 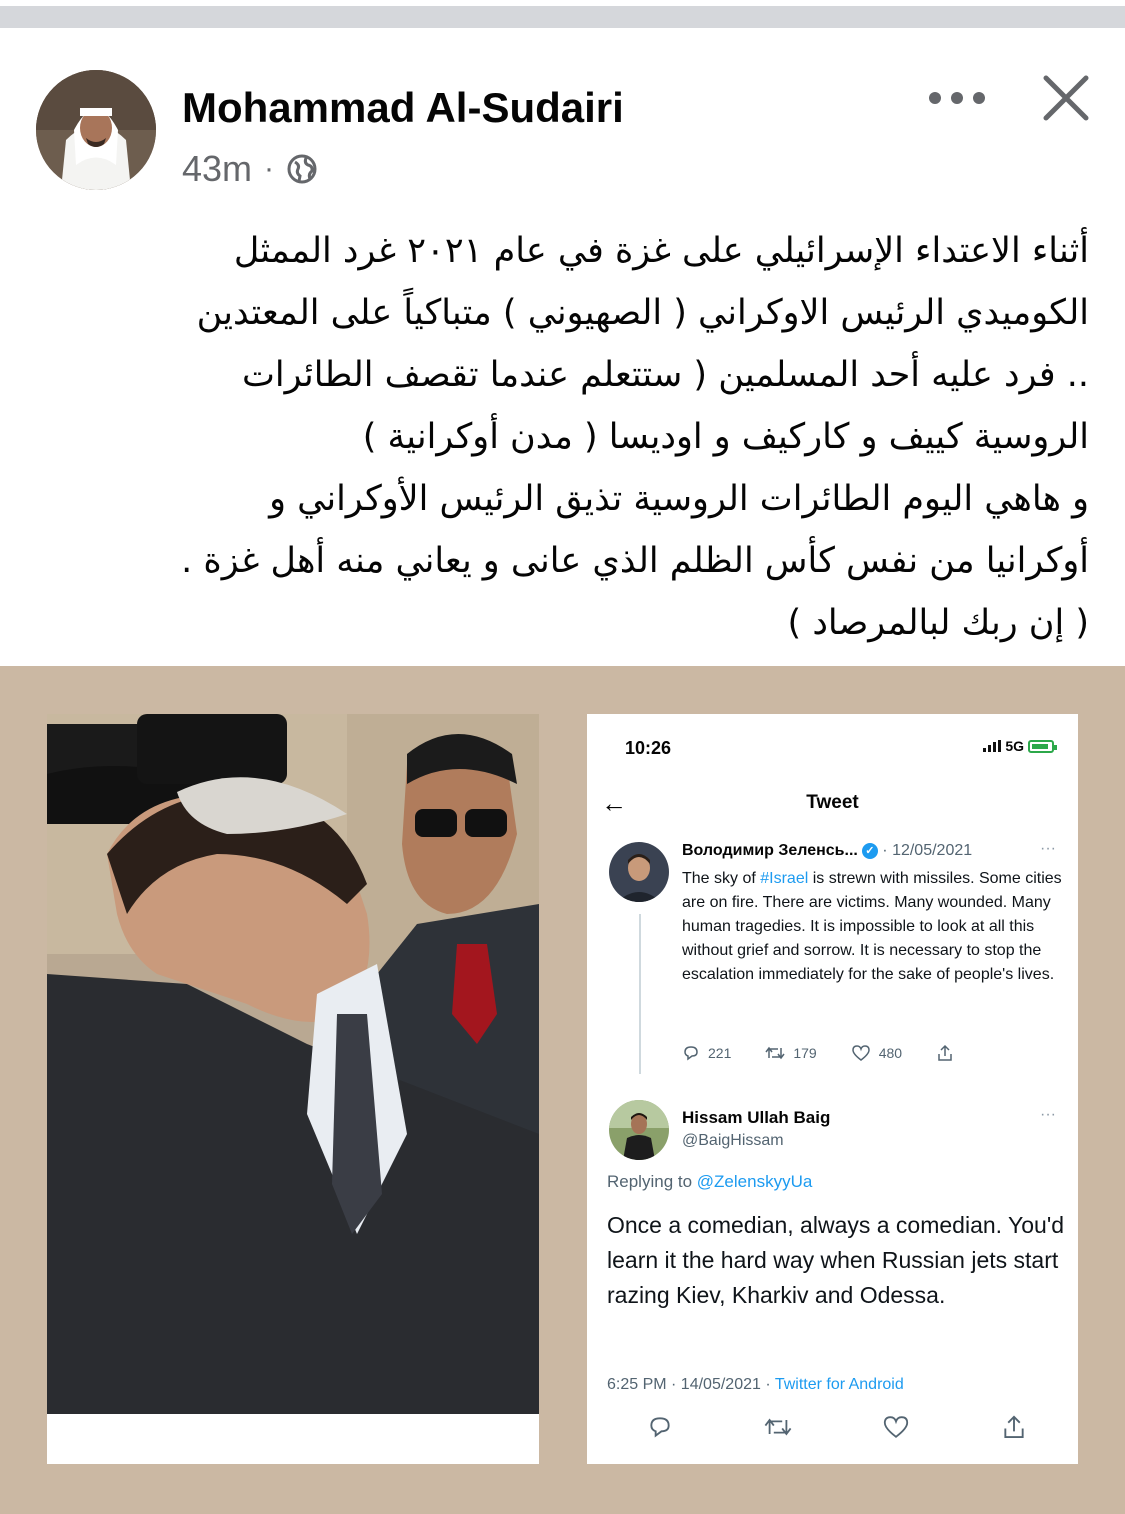 What do you see at coordinates (876, 1053) in the screenshot?
I see `like-button: 480` at bounding box center [876, 1053].